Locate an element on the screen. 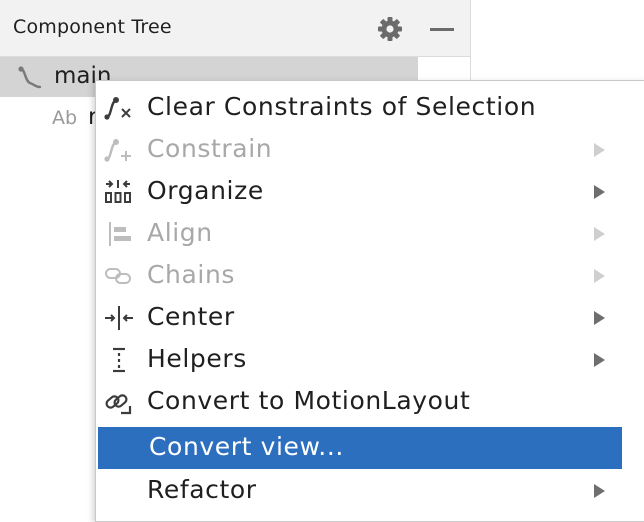 This screenshot has height=522, width=644. menu-item-helpers: Helpers is located at coordinates (370, 360).